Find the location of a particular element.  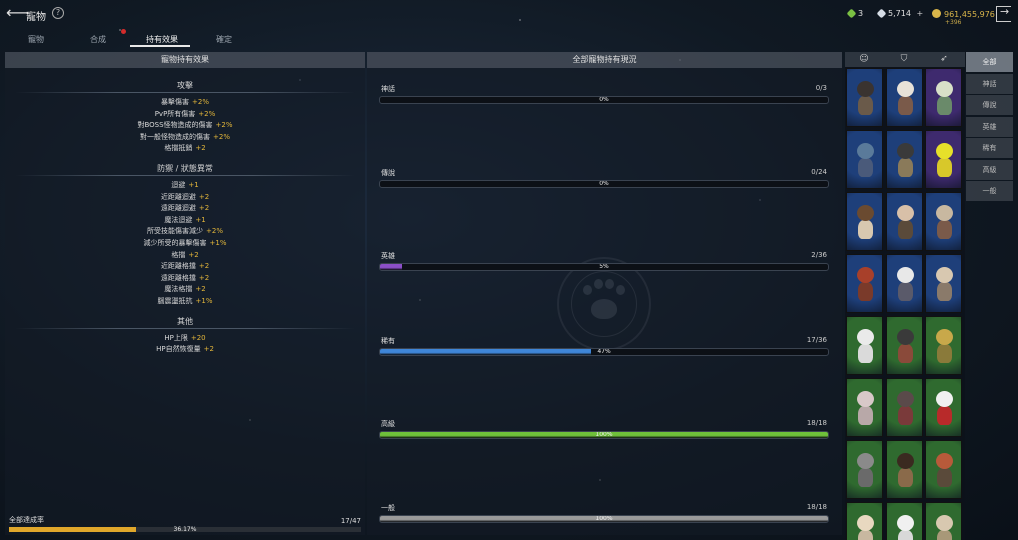

effect-label: 格擋 is located at coordinates (178, 254).